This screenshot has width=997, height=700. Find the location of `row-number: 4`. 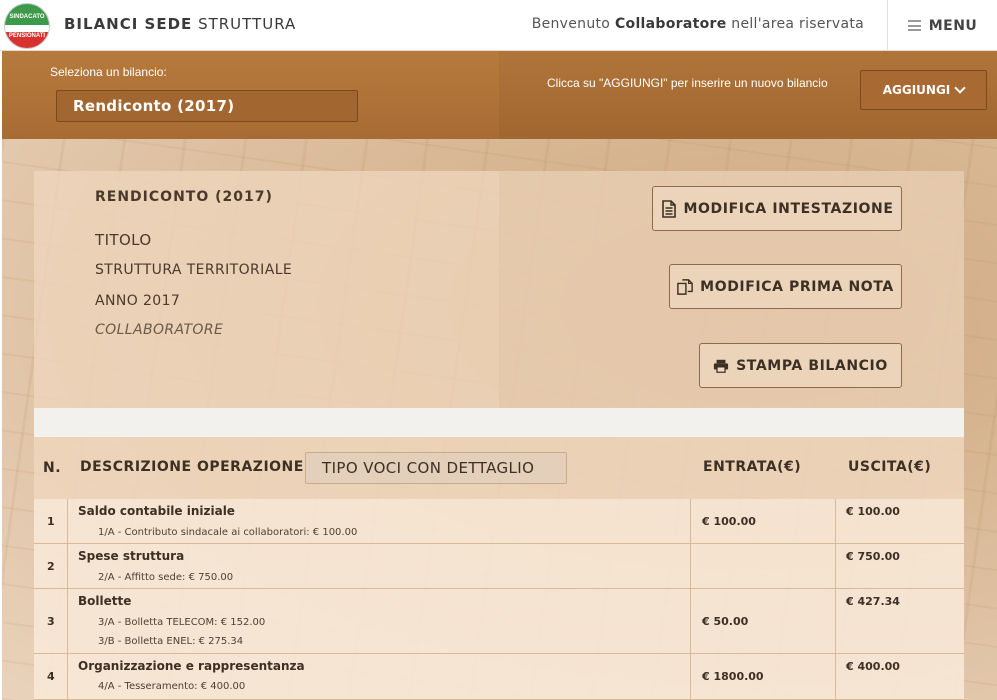

row-number: 4 is located at coordinates (51, 676).